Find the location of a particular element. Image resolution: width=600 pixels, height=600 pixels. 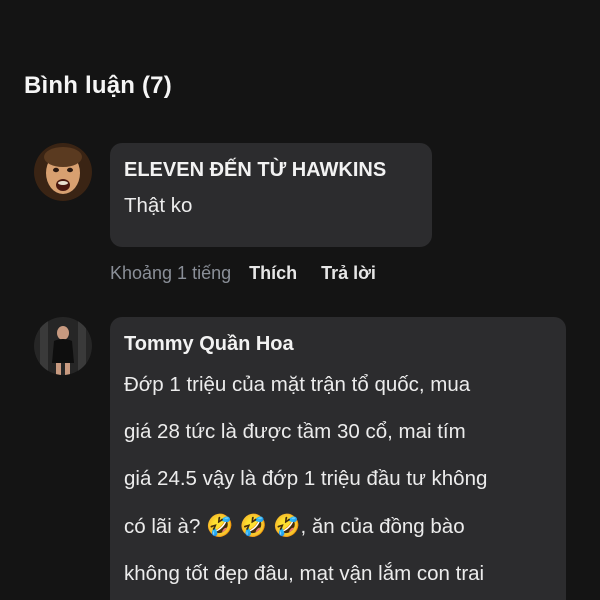

comment-actions: Khoảng 1 tiếng Thích Trả lời is located at coordinates (255, 273).